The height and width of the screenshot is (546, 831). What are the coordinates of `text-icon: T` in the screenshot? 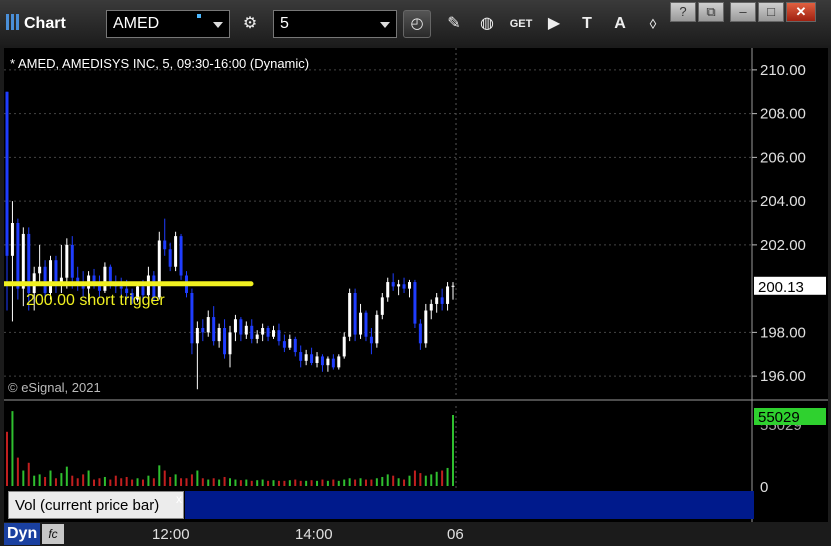 It's located at (587, 24).